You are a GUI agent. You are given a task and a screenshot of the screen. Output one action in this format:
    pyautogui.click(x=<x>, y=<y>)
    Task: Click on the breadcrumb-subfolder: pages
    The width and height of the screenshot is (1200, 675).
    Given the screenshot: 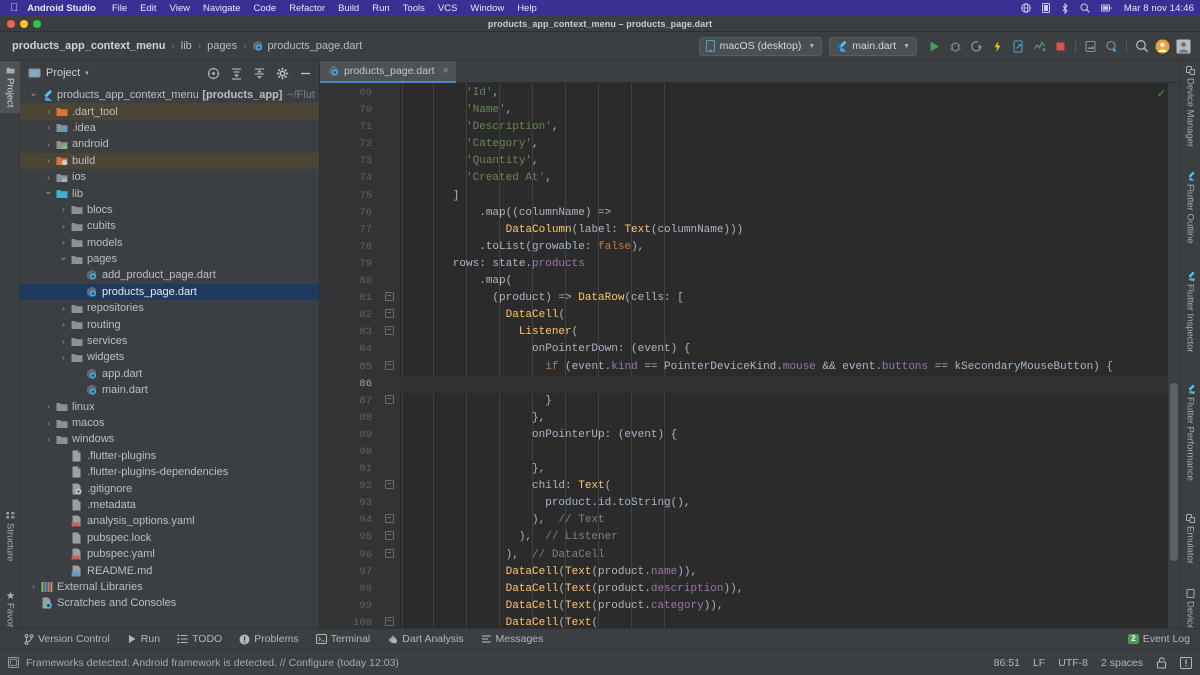 What is the action you would take?
    pyautogui.click(x=222, y=46)
    